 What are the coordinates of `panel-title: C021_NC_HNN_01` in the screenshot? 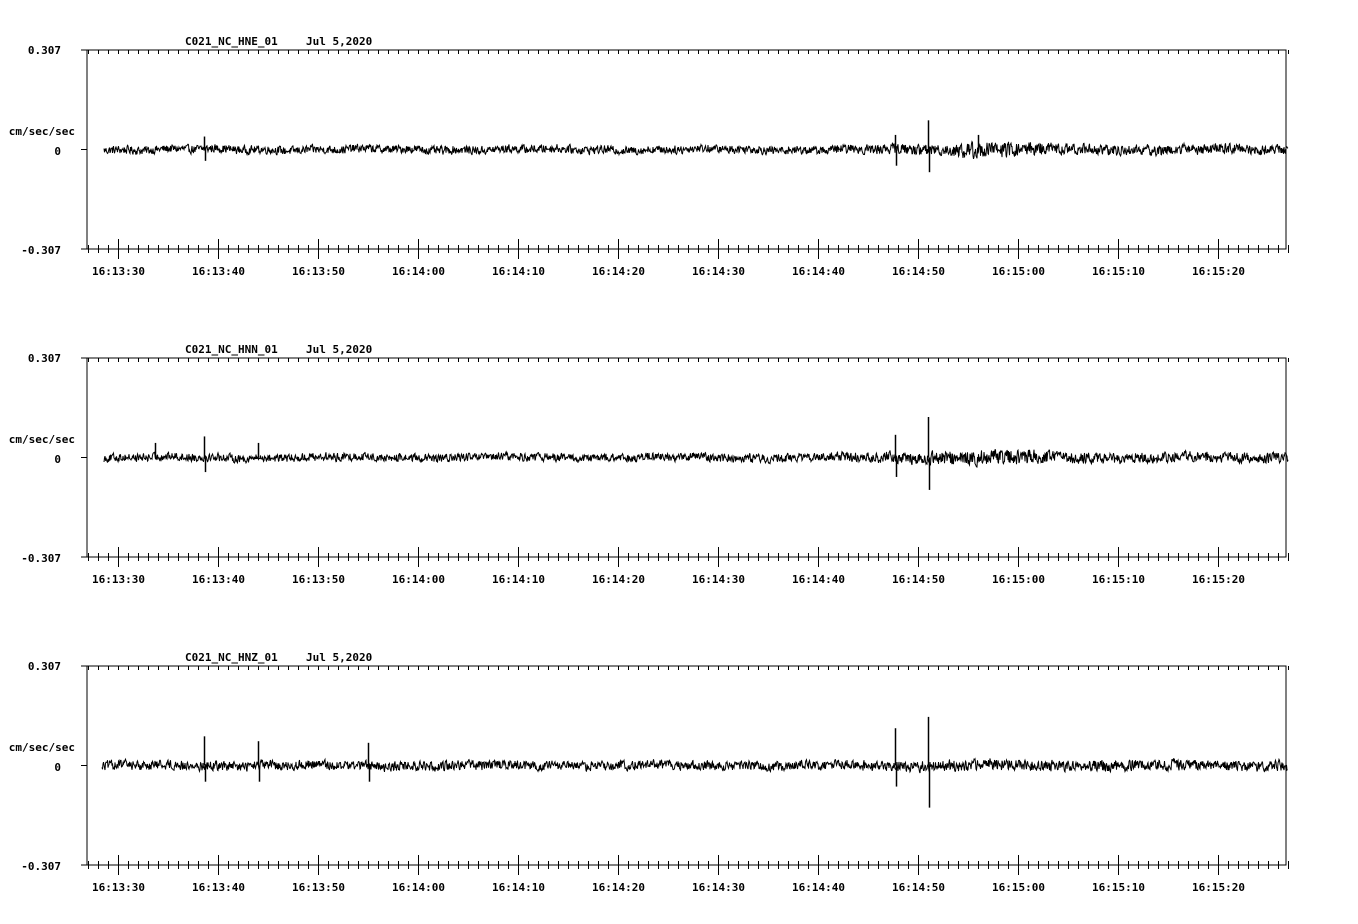 It's located at (231, 349).